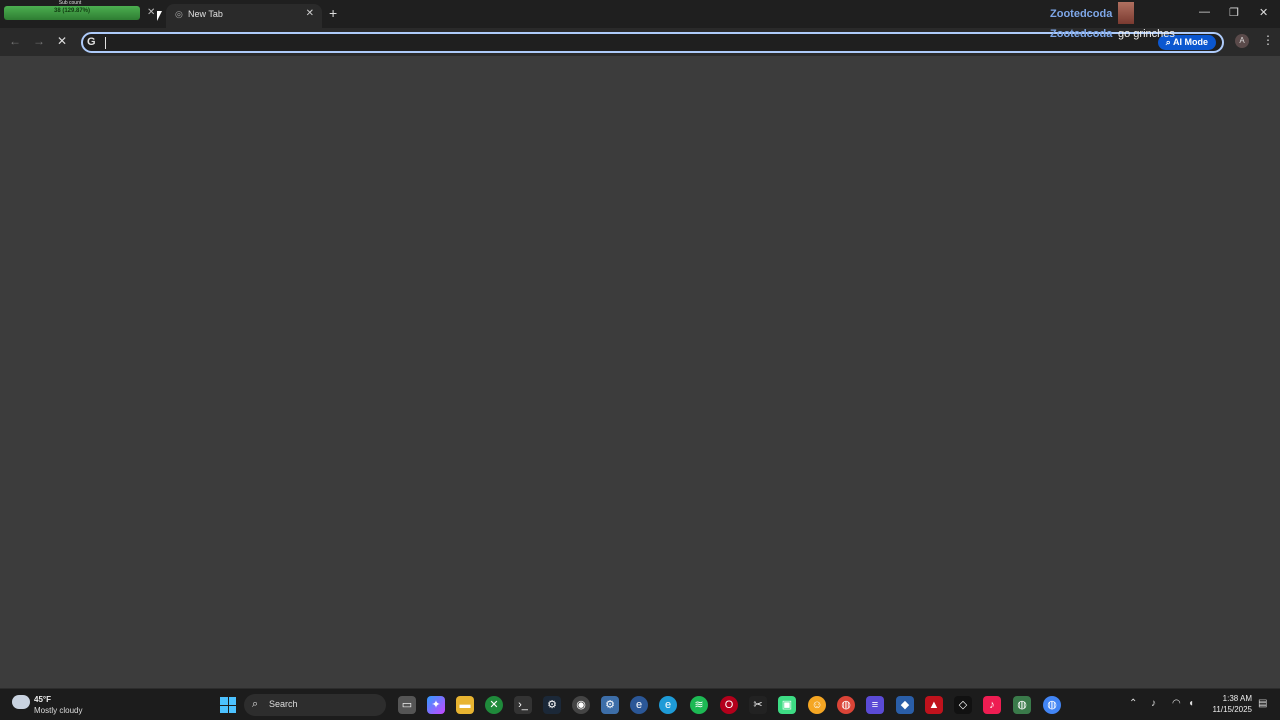  I want to click on maximize-button: ❐, so click(1234, 12).